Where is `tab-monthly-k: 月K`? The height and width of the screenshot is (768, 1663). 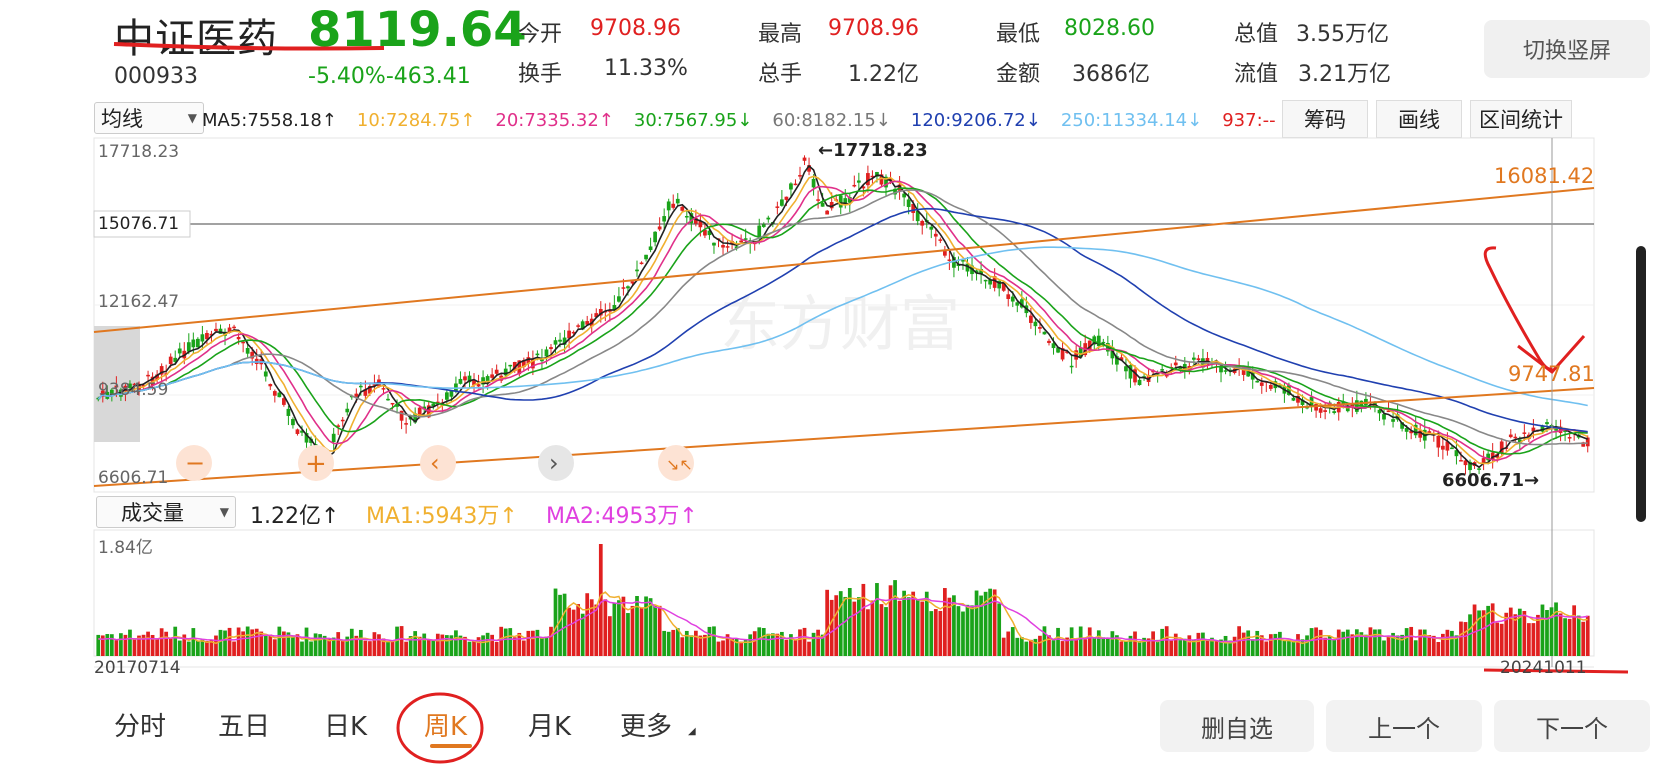 tab-monthly-k: 月K is located at coordinates (549, 724).